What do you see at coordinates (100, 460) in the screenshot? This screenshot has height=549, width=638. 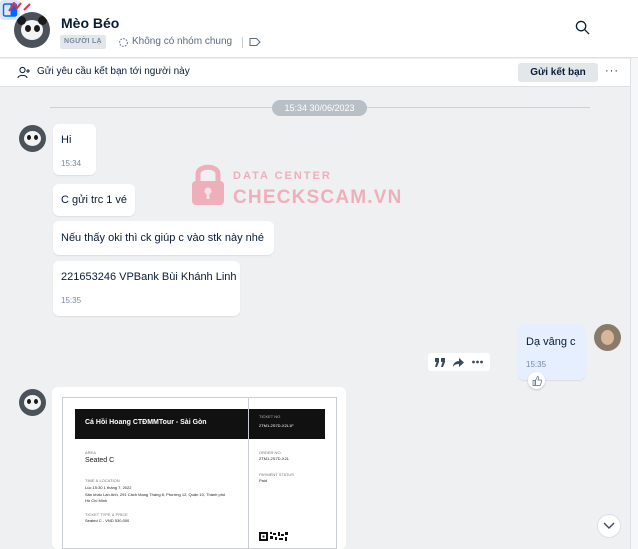 I see `ticket-area-value: Seated C` at bounding box center [100, 460].